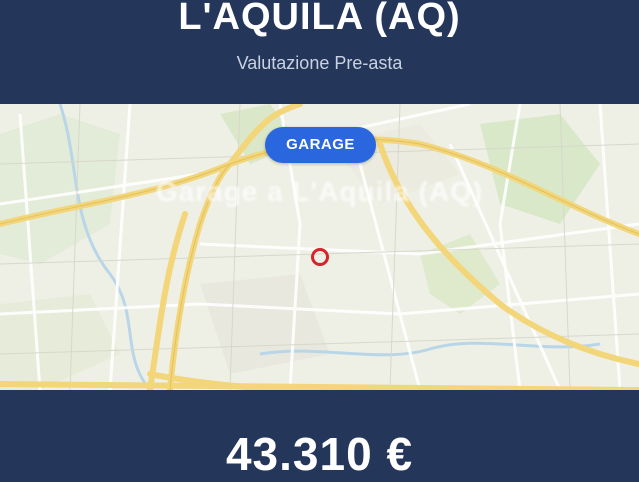  I want to click on location-marker-icon, so click(320, 257).